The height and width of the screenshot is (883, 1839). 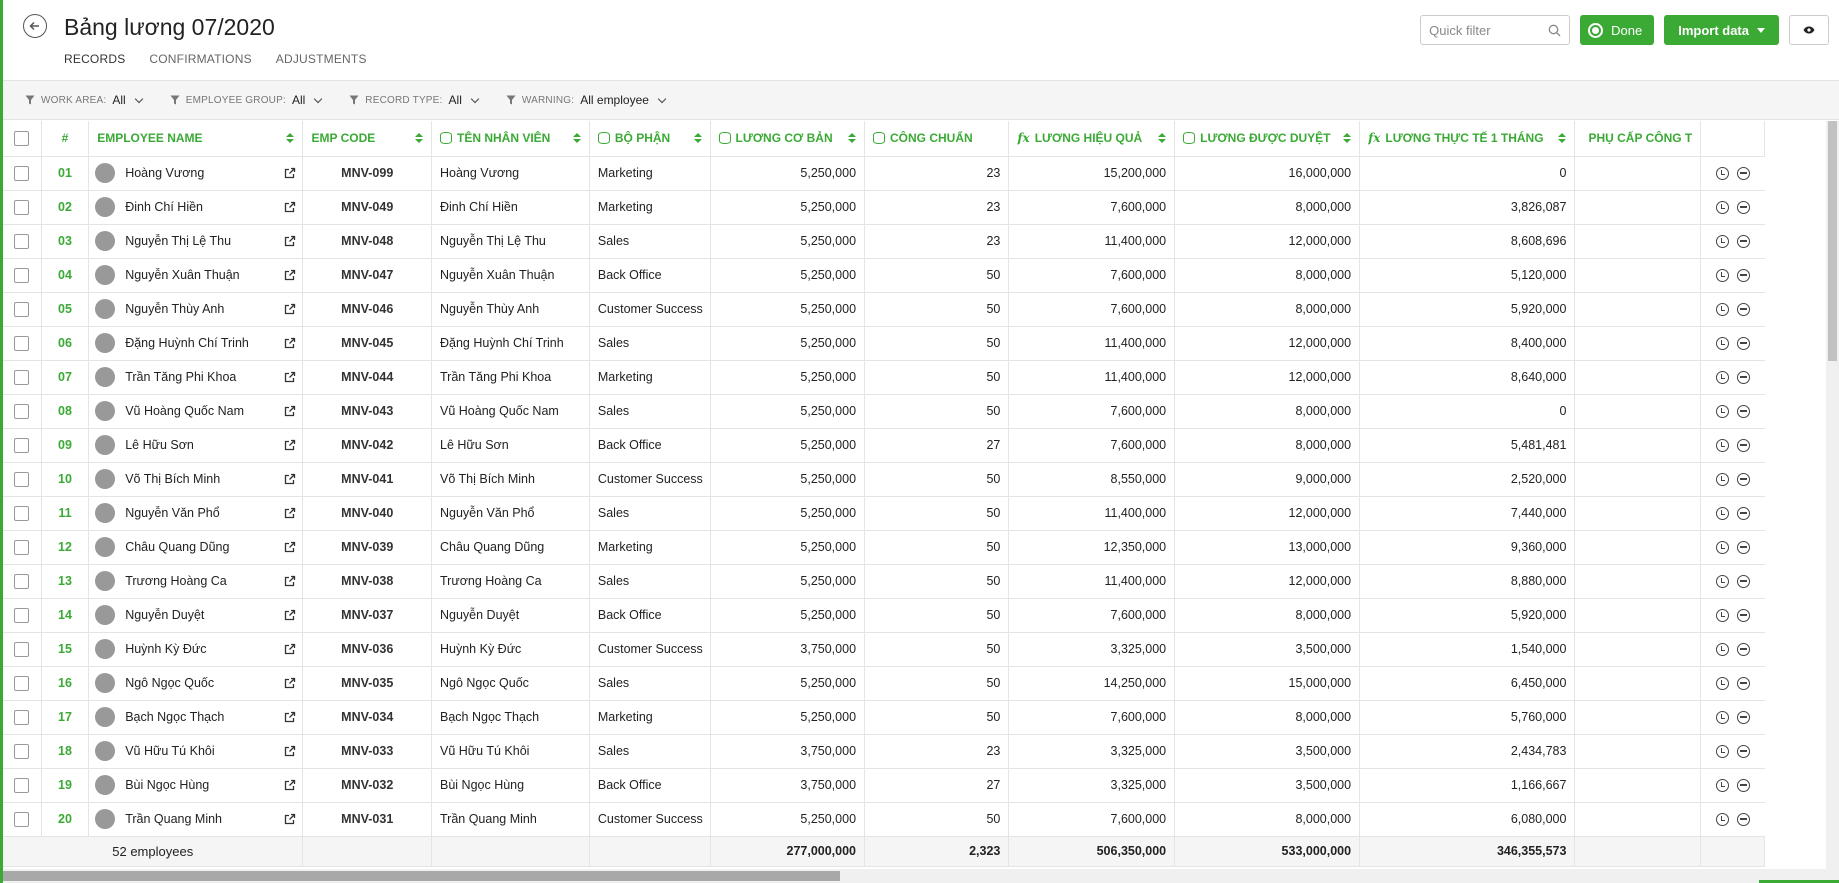 I want to click on filter-record-type: RECORD TYPE: All, so click(x=414, y=100).